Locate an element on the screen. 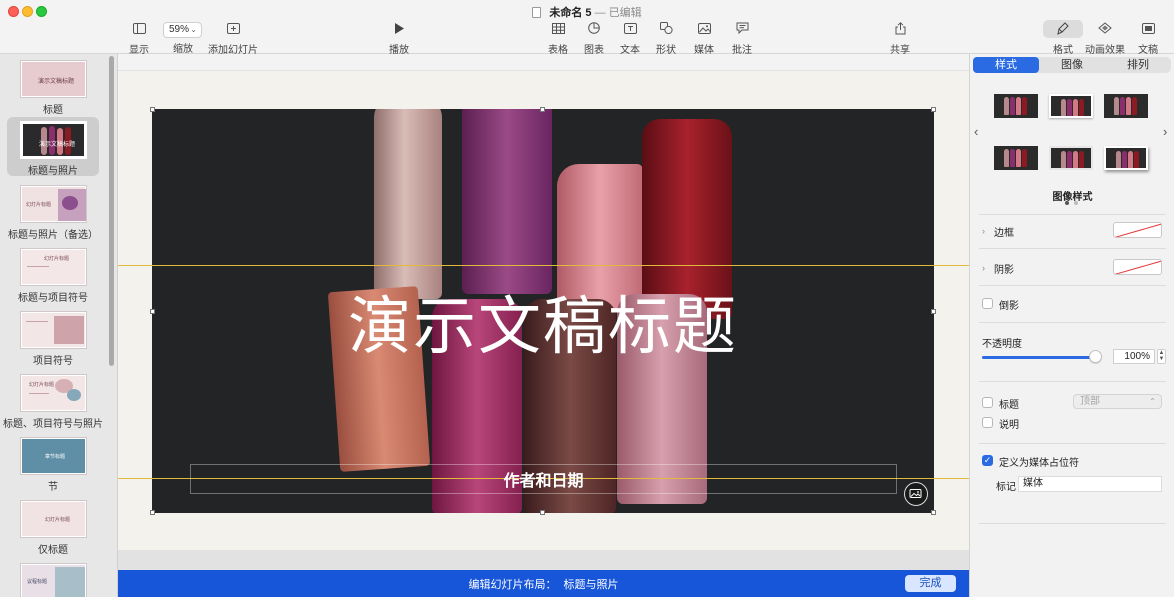 The height and width of the screenshot is (597, 1174). layout-item-section: 章节标题 节 is located at coordinates (53, 463).